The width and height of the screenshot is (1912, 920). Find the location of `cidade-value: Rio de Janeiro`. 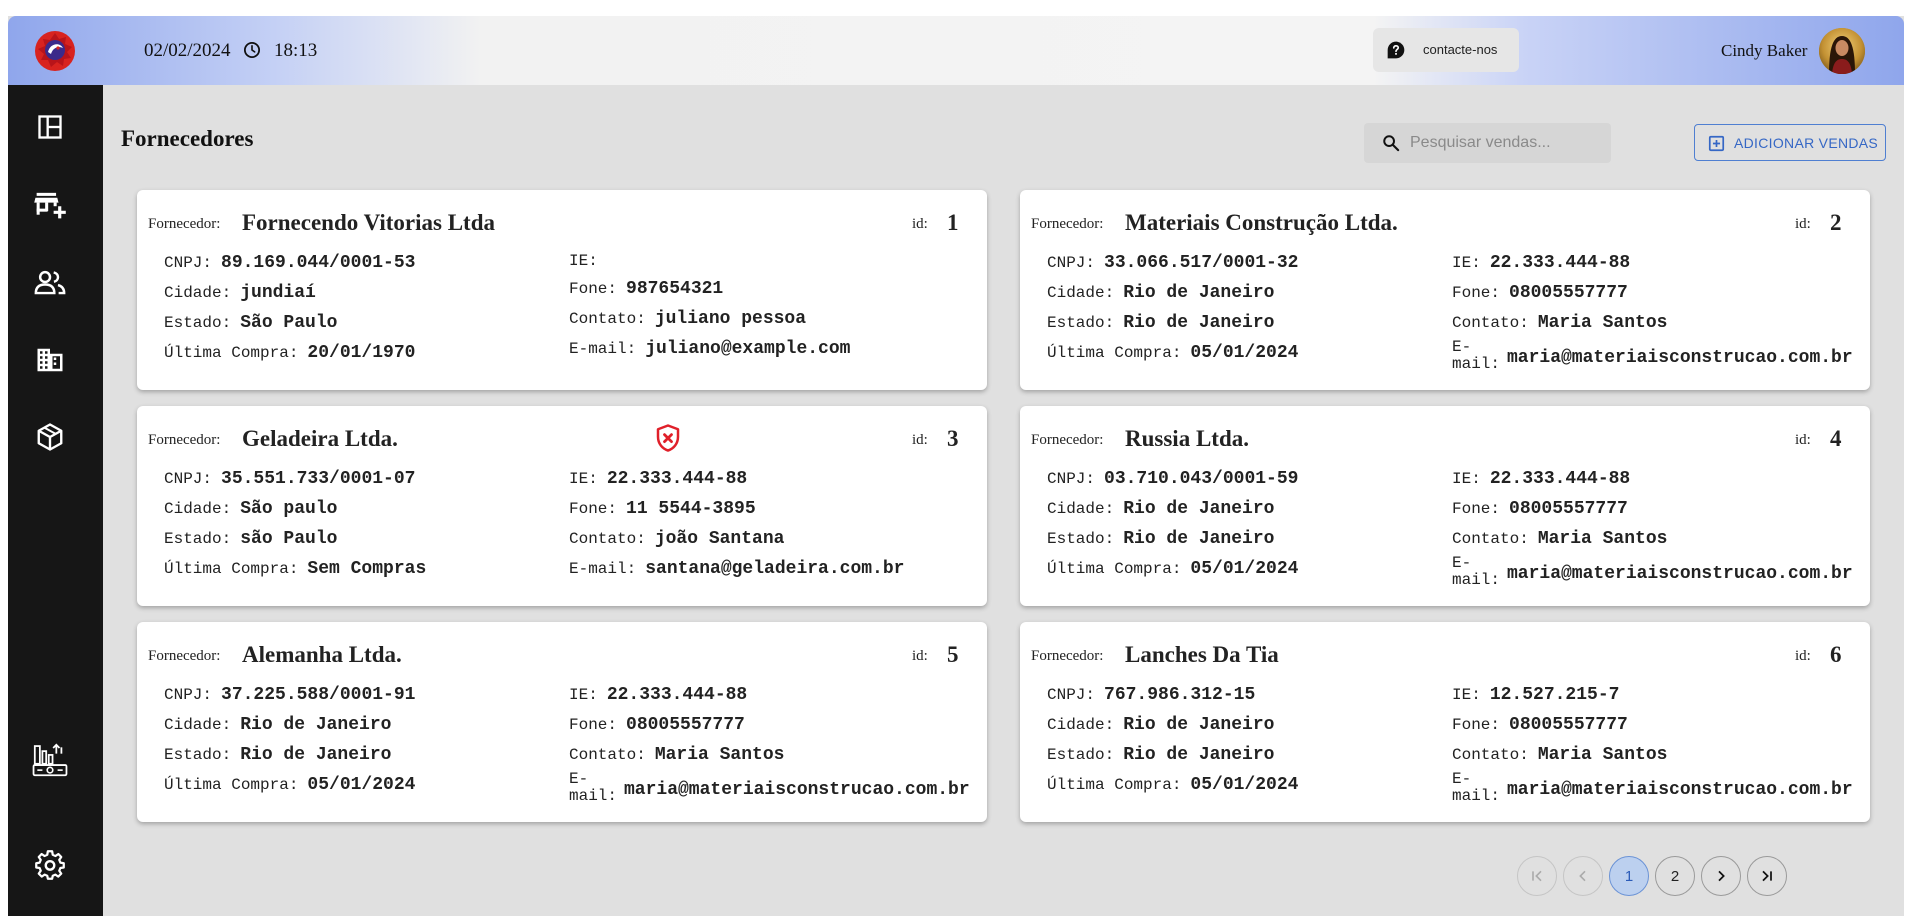

cidade-value: Rio de Janeiro is located at coordinates (1199, 509).